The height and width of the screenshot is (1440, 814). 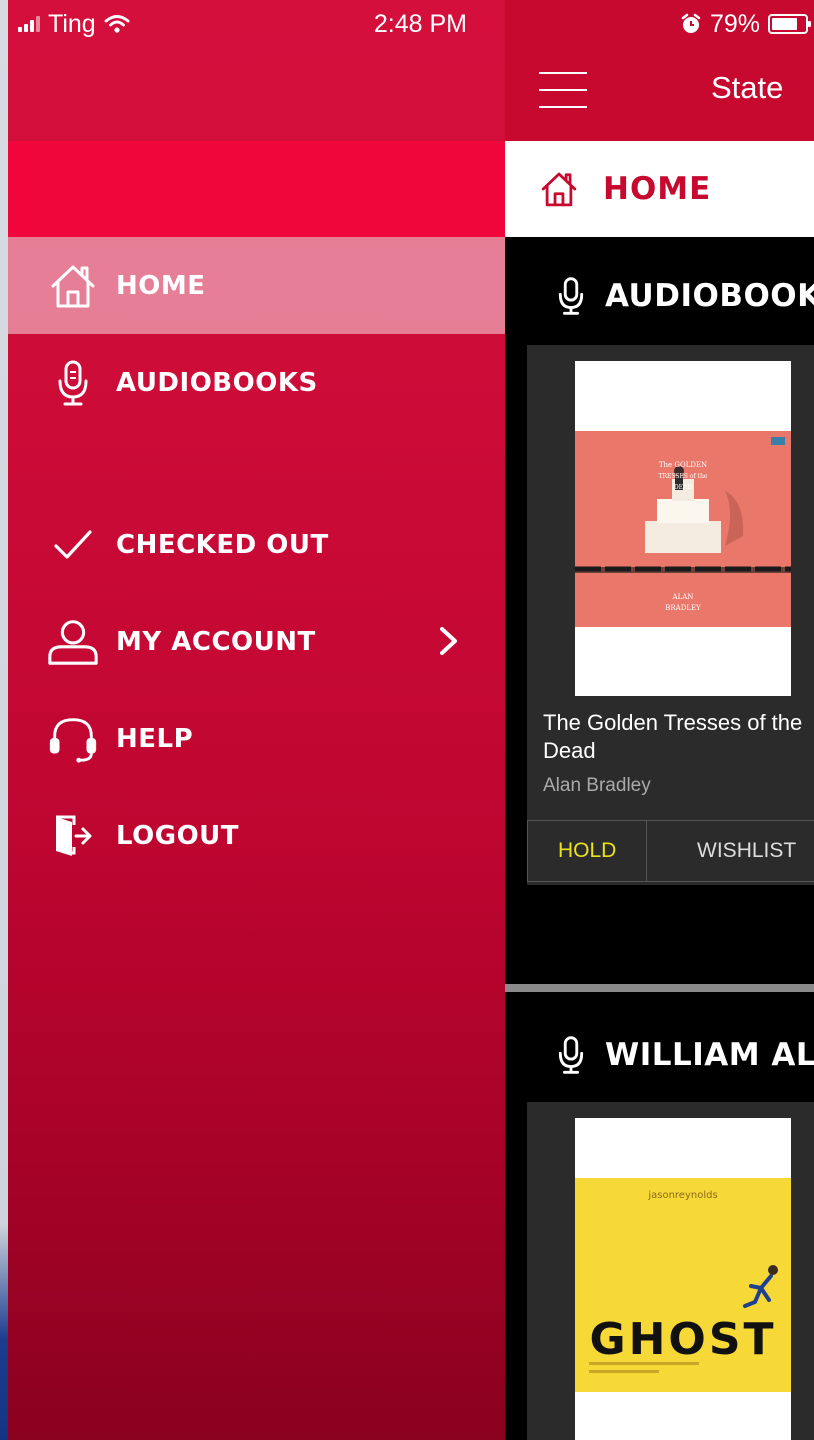 I want to click on hamburger-menu-button, so click(x=563, y=90).